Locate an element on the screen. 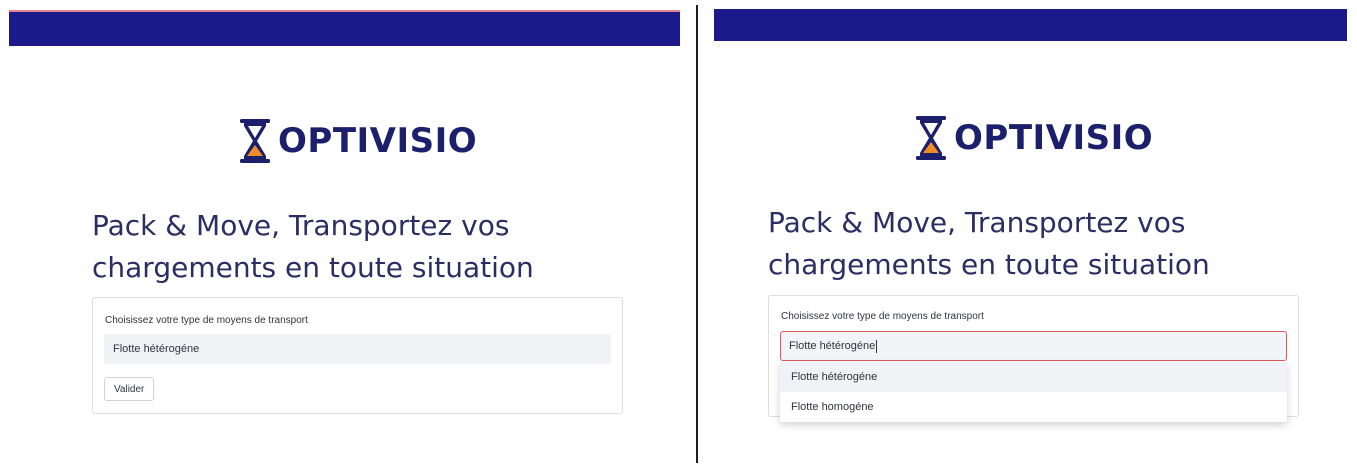 This screenshot has width=1357, height=468. transport-type-dropdown: Flotte hétérogéne Flotte homogéne is located at coordinates (1033, 392).